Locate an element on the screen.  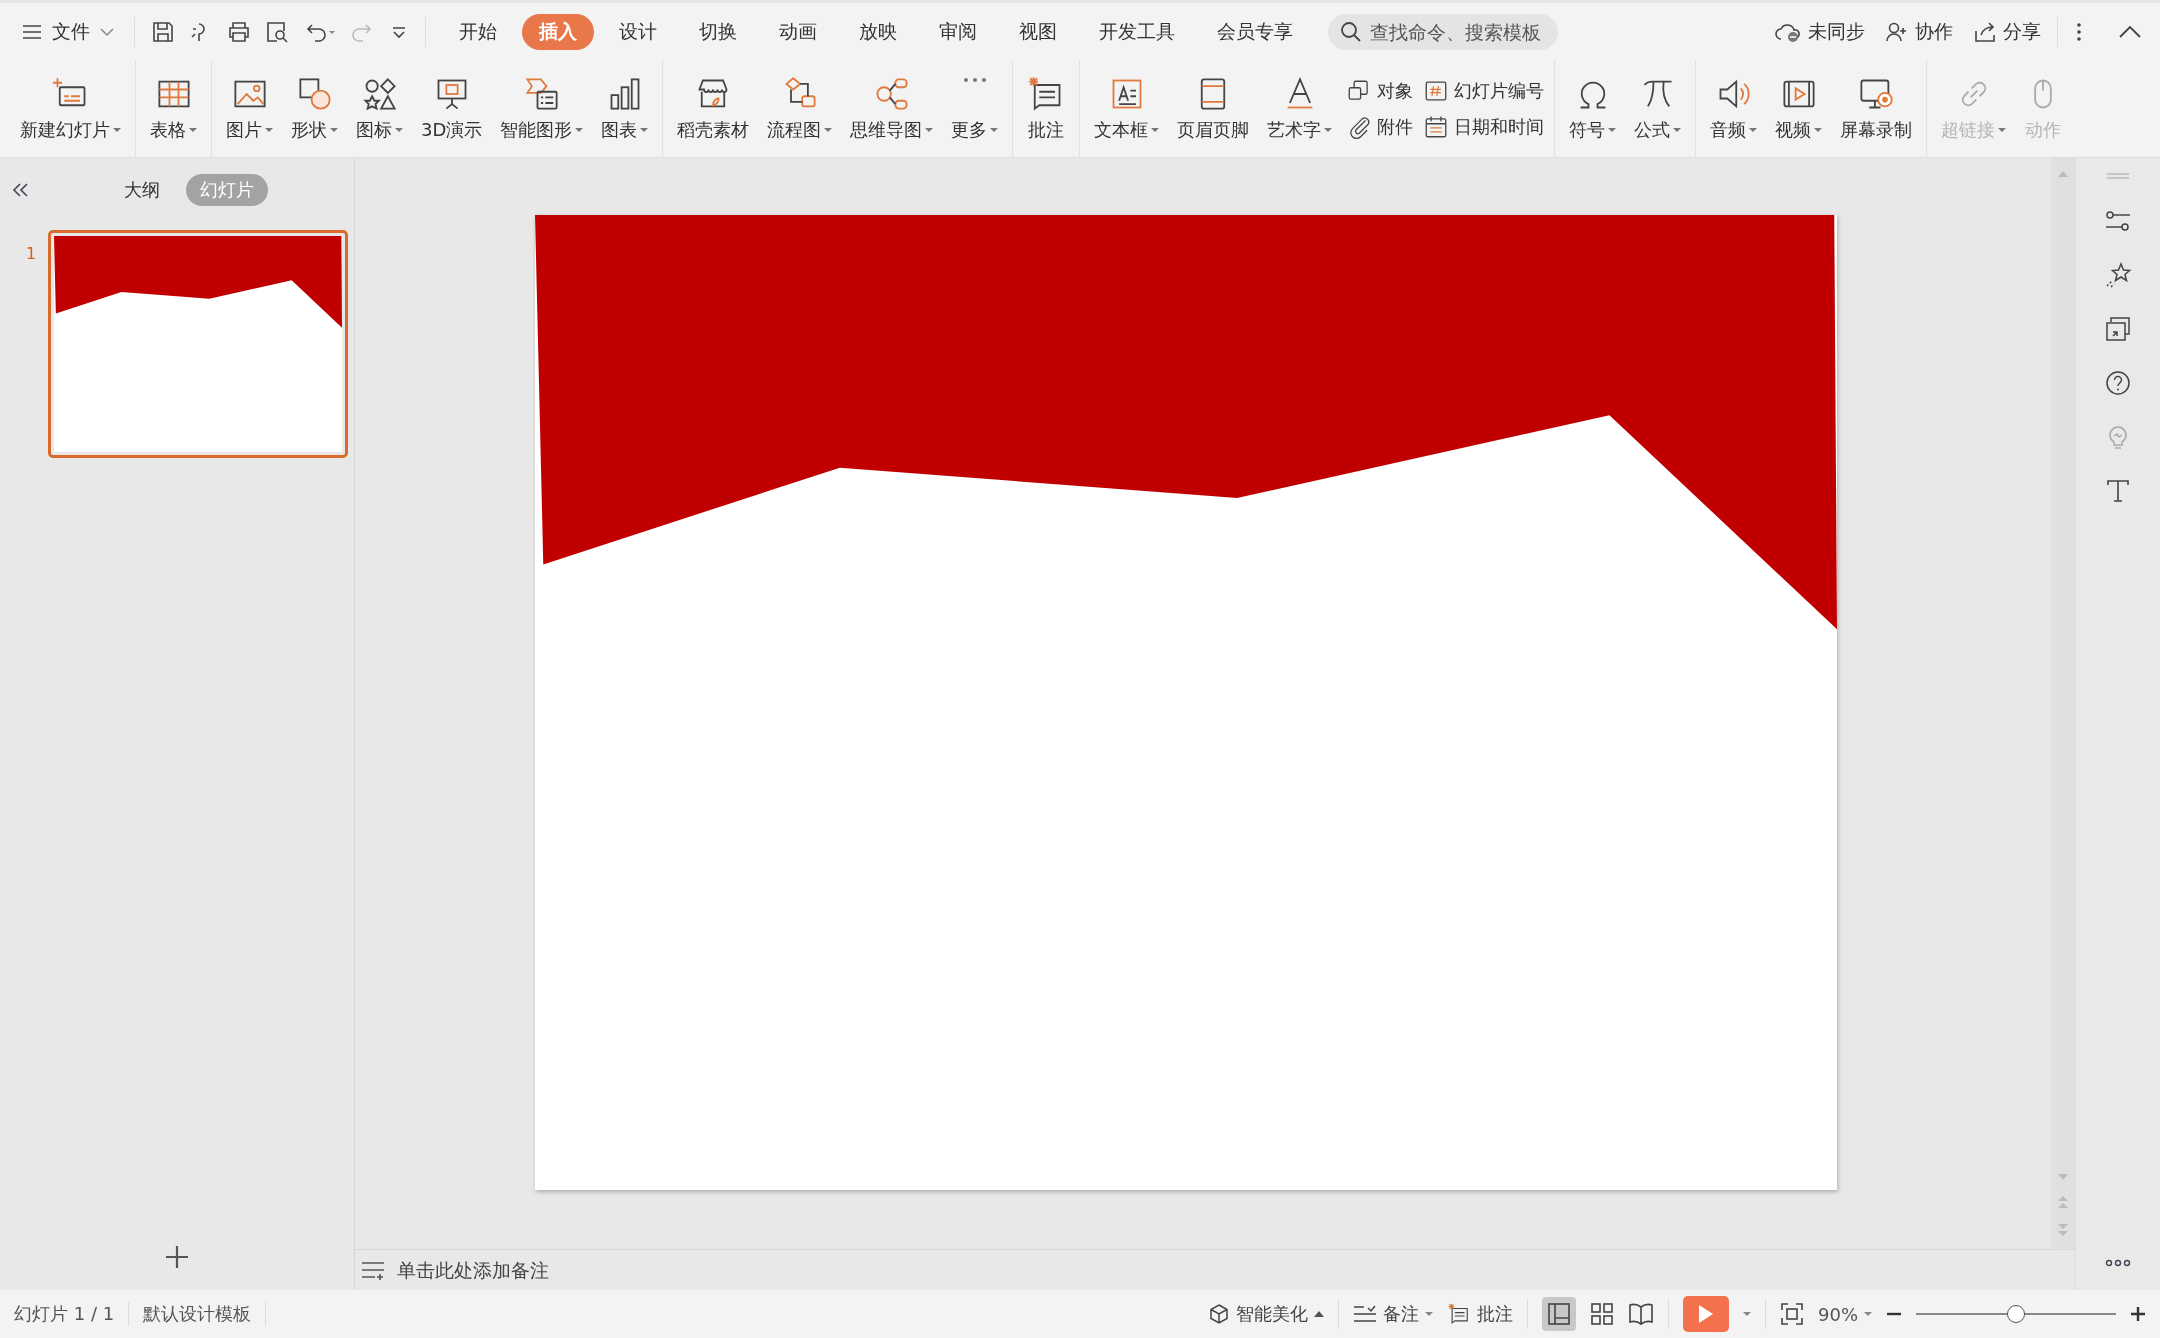
zoom-dropdown: 90% is located at coordinates (1845, 1314).